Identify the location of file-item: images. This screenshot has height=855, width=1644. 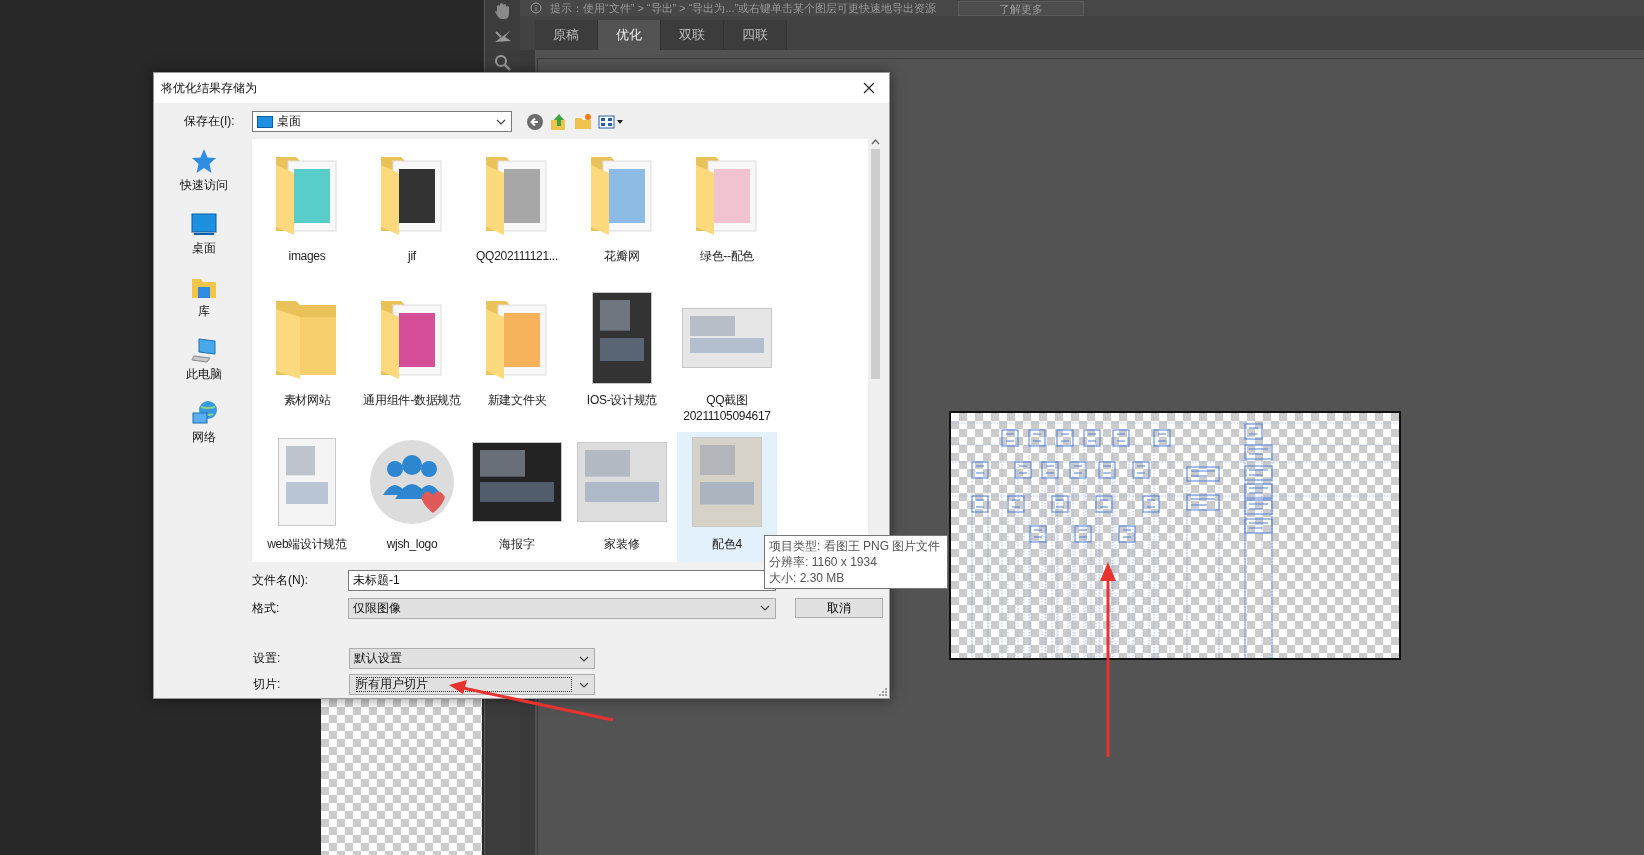
(307, 213).